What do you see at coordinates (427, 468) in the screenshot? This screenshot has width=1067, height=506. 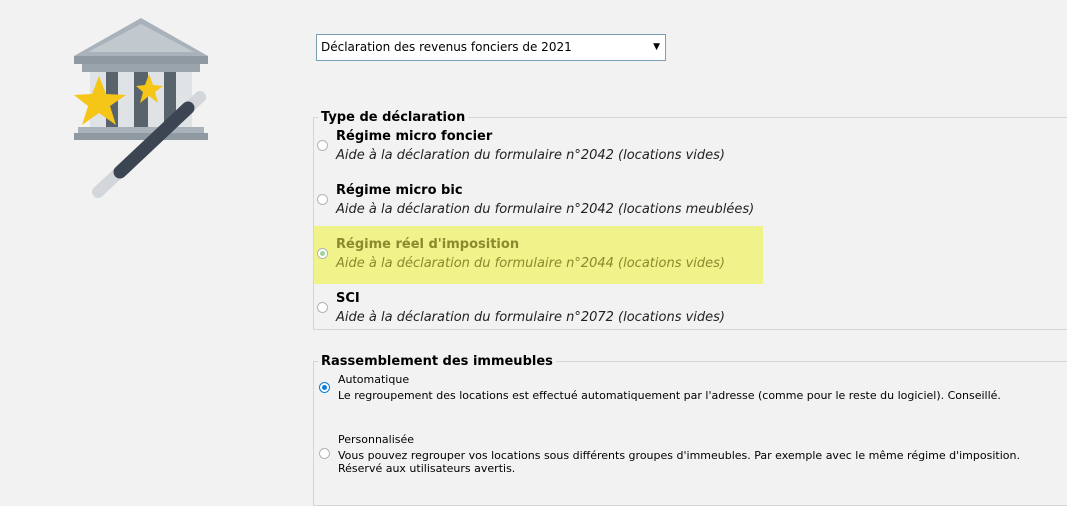 I see `option-description-line2: Réservé aux utilisateurs avertis.` at bounding box center [427, 468].